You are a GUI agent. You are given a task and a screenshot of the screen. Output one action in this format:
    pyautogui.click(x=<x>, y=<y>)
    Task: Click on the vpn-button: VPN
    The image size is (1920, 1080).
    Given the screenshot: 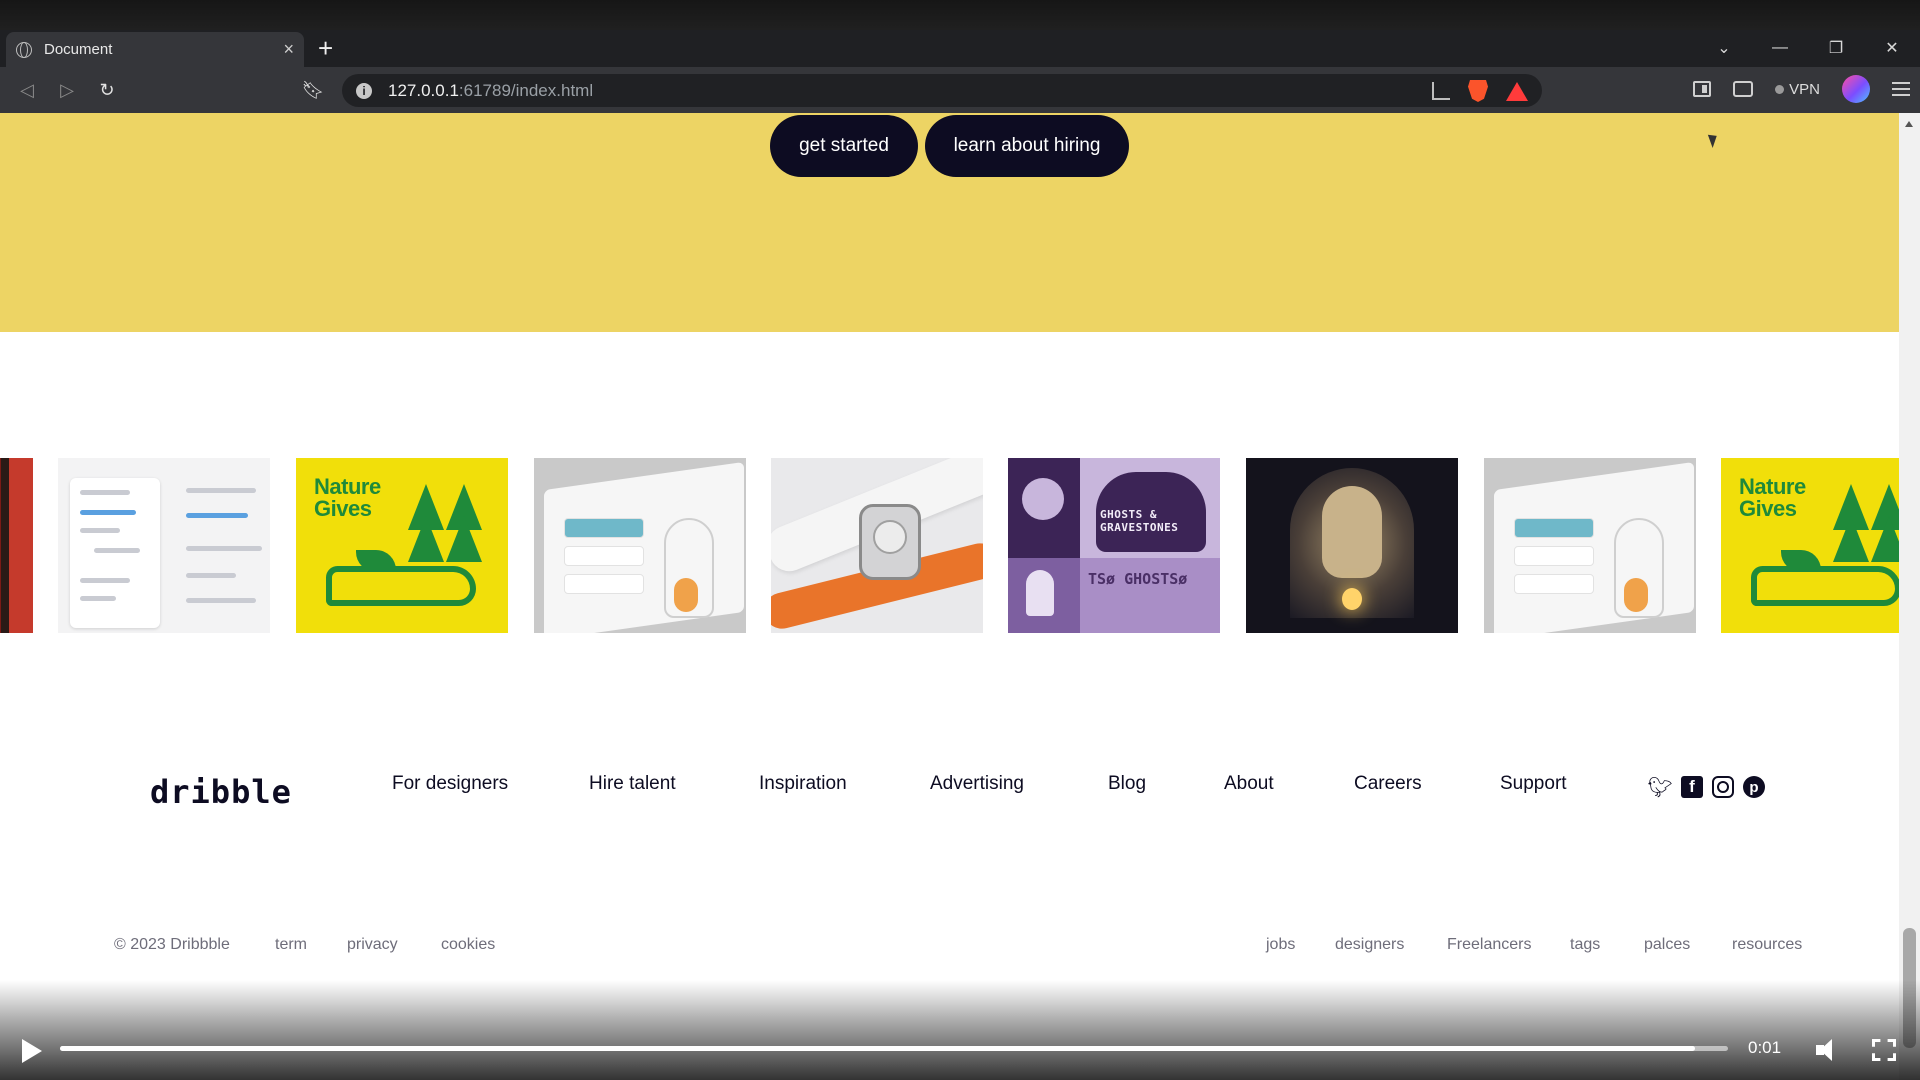 What is the action you would take?
    pyautogui.click(x=1797, y=89)
    